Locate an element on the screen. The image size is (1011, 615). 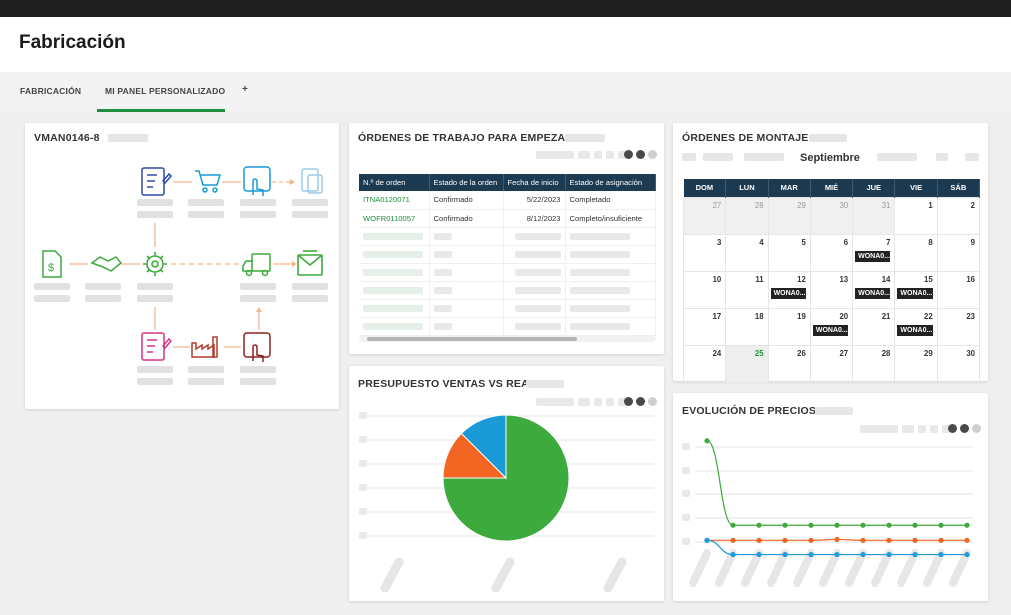
page-title: Fabricación is located at coordinates (72, 42).